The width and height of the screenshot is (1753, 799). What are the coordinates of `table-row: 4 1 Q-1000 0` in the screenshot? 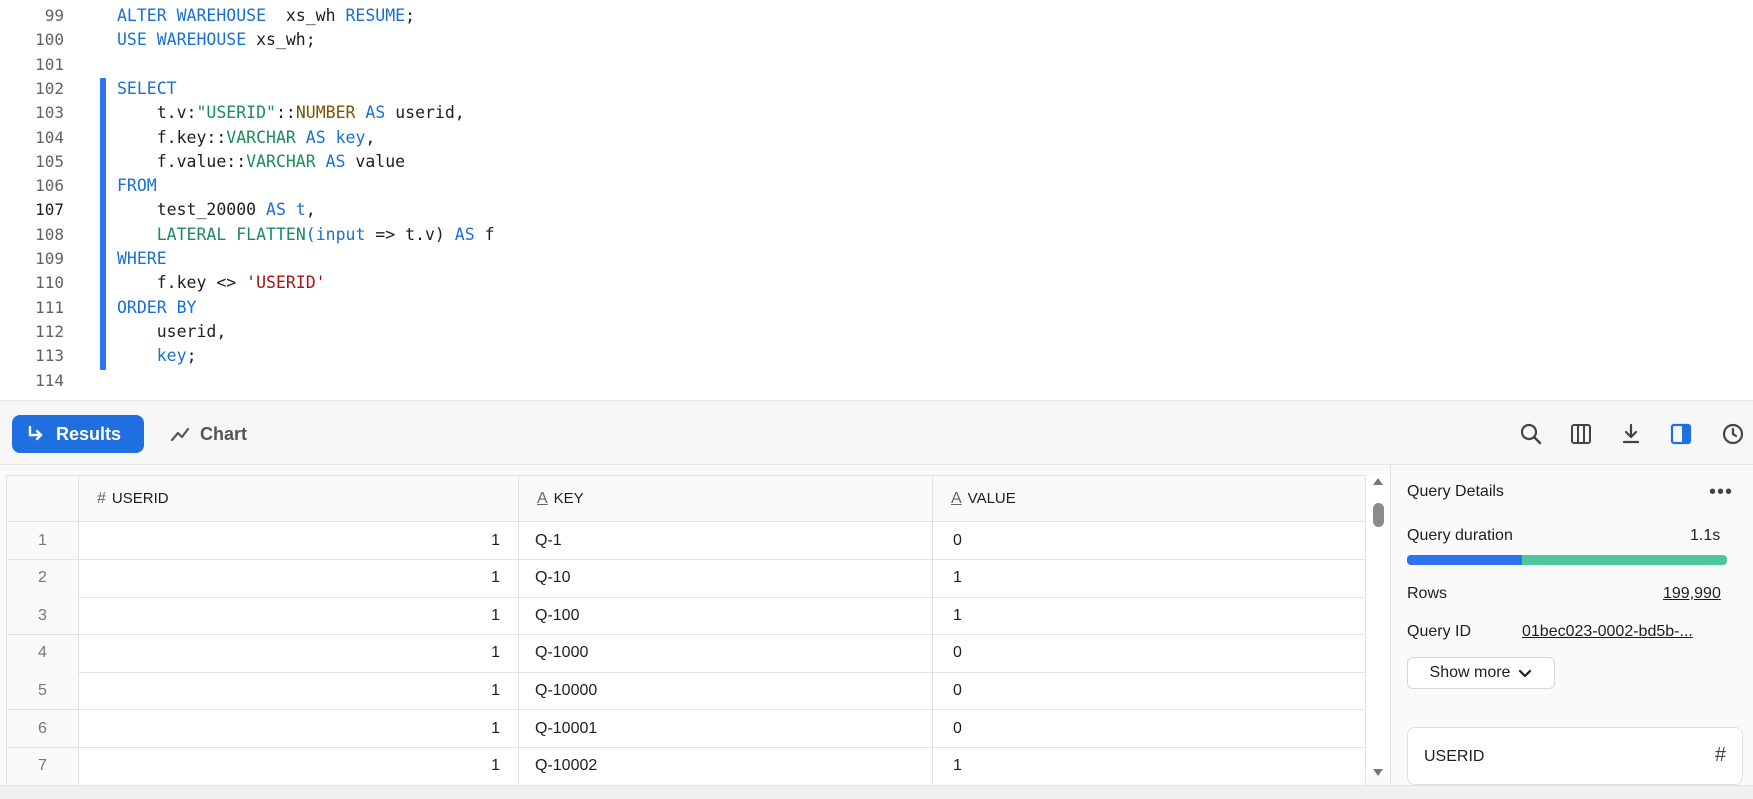 It's located at (686, 653).